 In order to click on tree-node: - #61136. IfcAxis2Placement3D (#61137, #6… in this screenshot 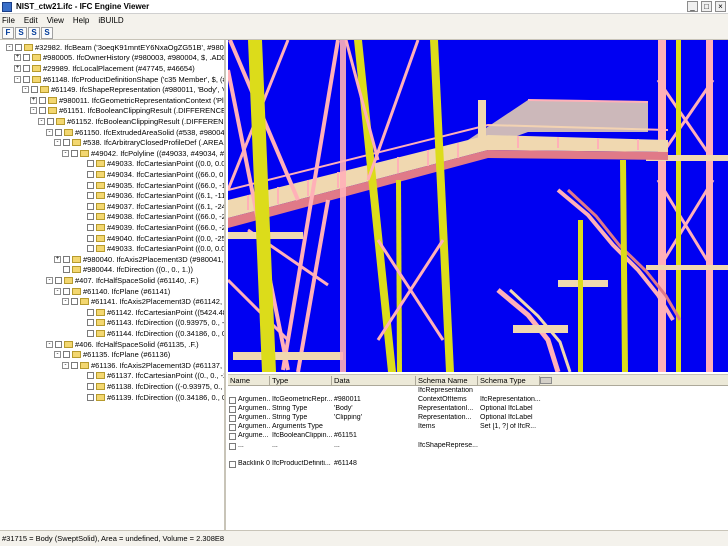, I will do `click(143, 365)`.